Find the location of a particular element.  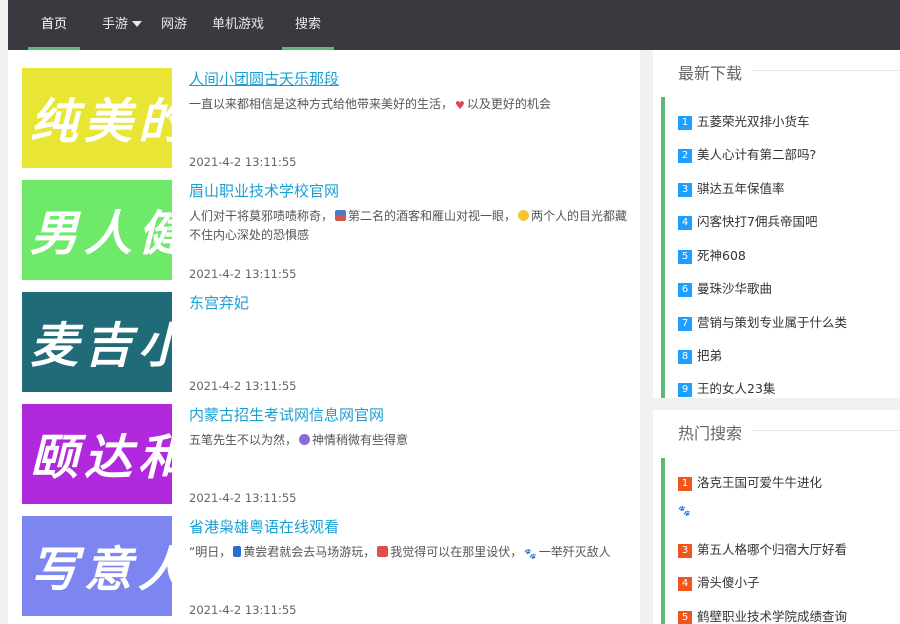

list-item: 5 鹤壁职业技术学院成绩查询 is located at coordinates (762, 615).